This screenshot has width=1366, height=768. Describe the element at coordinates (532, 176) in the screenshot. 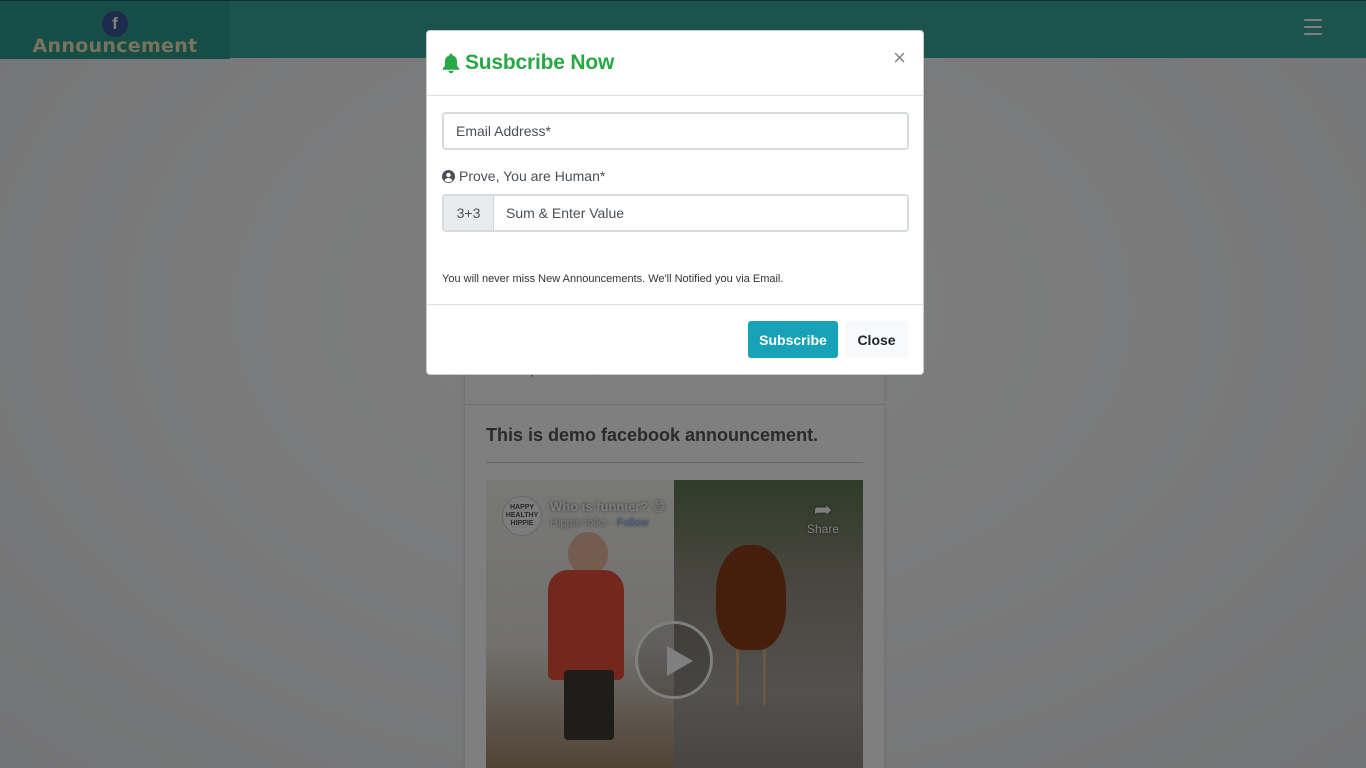

I see `human-check-text: Prove, You are Human*` at that location.